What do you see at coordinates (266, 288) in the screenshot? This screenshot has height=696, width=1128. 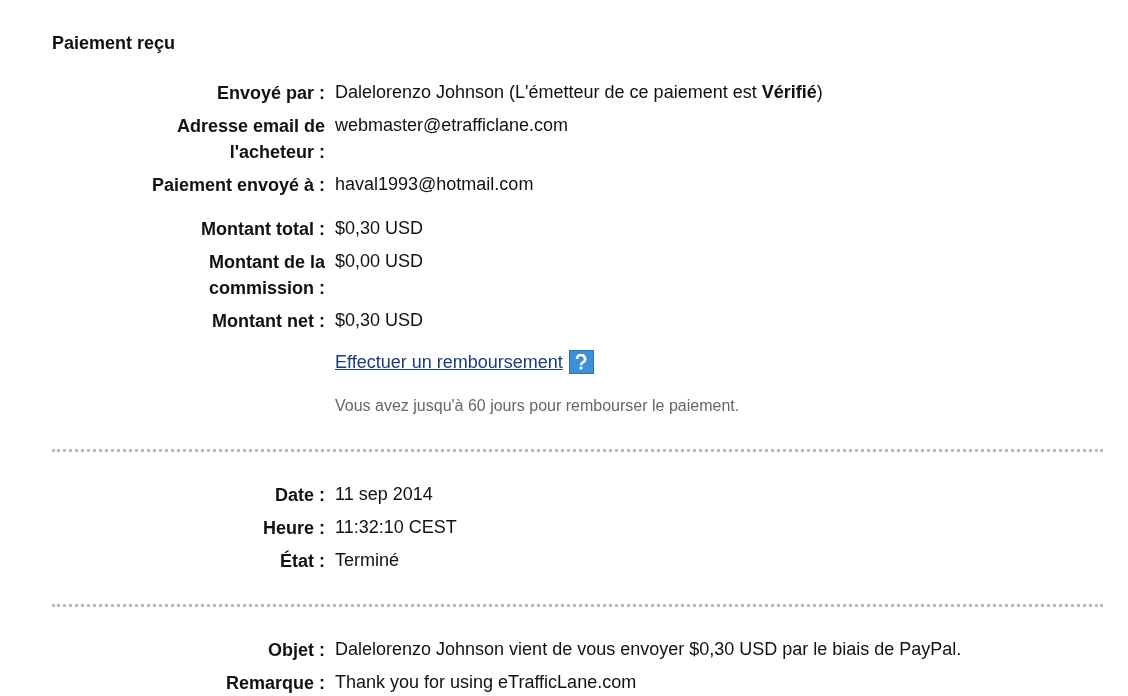 I see `field-label: commission :` at bounding box center [266, 288].